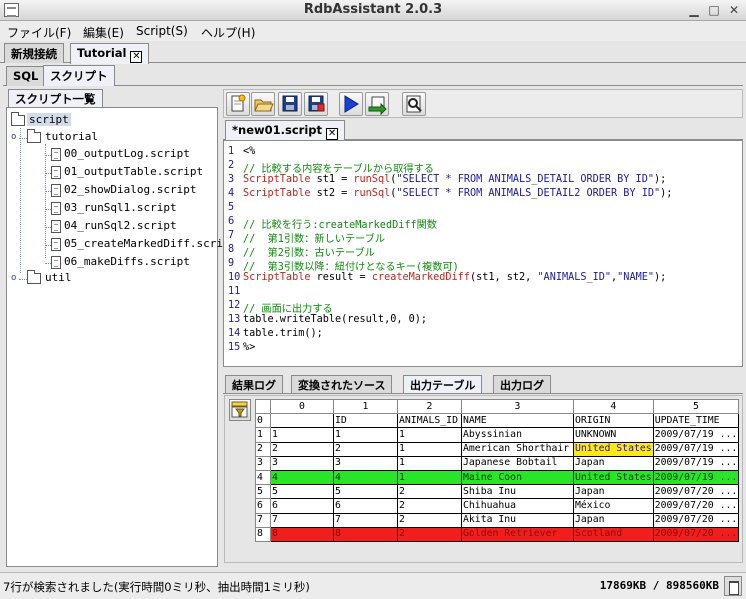 Image resolution: width=746 pixels, height=599 pixels. Describe the element at coordinates (414, 104) in the screenshot. I see `find-button` at that location.